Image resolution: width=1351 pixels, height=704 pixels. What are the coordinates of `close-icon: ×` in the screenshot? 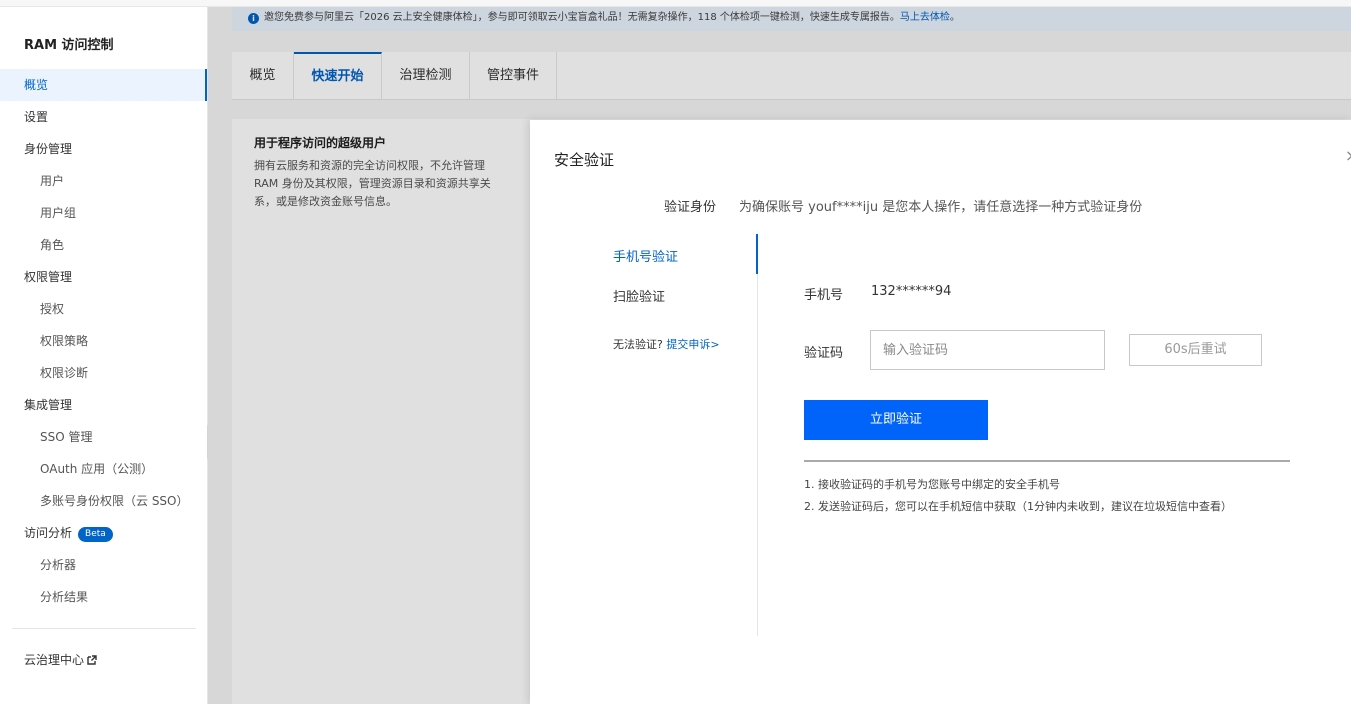 It's located at (1348, 155).